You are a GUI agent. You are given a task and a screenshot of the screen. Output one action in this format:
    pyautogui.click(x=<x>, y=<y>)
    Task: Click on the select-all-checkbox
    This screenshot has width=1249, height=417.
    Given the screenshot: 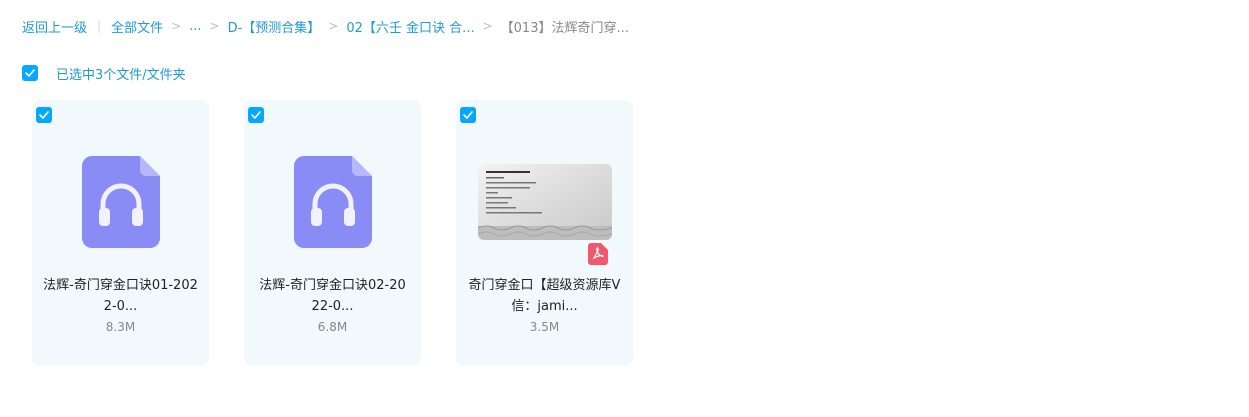 What is the action you would take?
    pyautogui.click(x=30, y=73)
    